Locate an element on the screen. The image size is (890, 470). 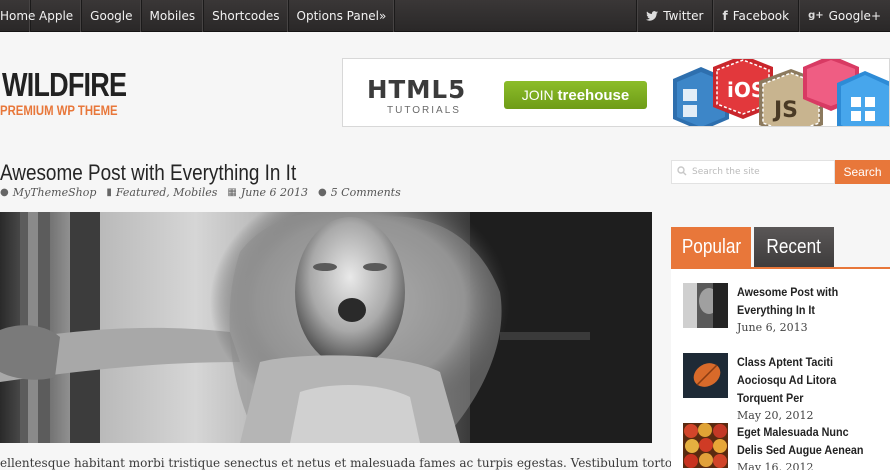
banner-js-badge: JS is located at coordinates (785, 110).